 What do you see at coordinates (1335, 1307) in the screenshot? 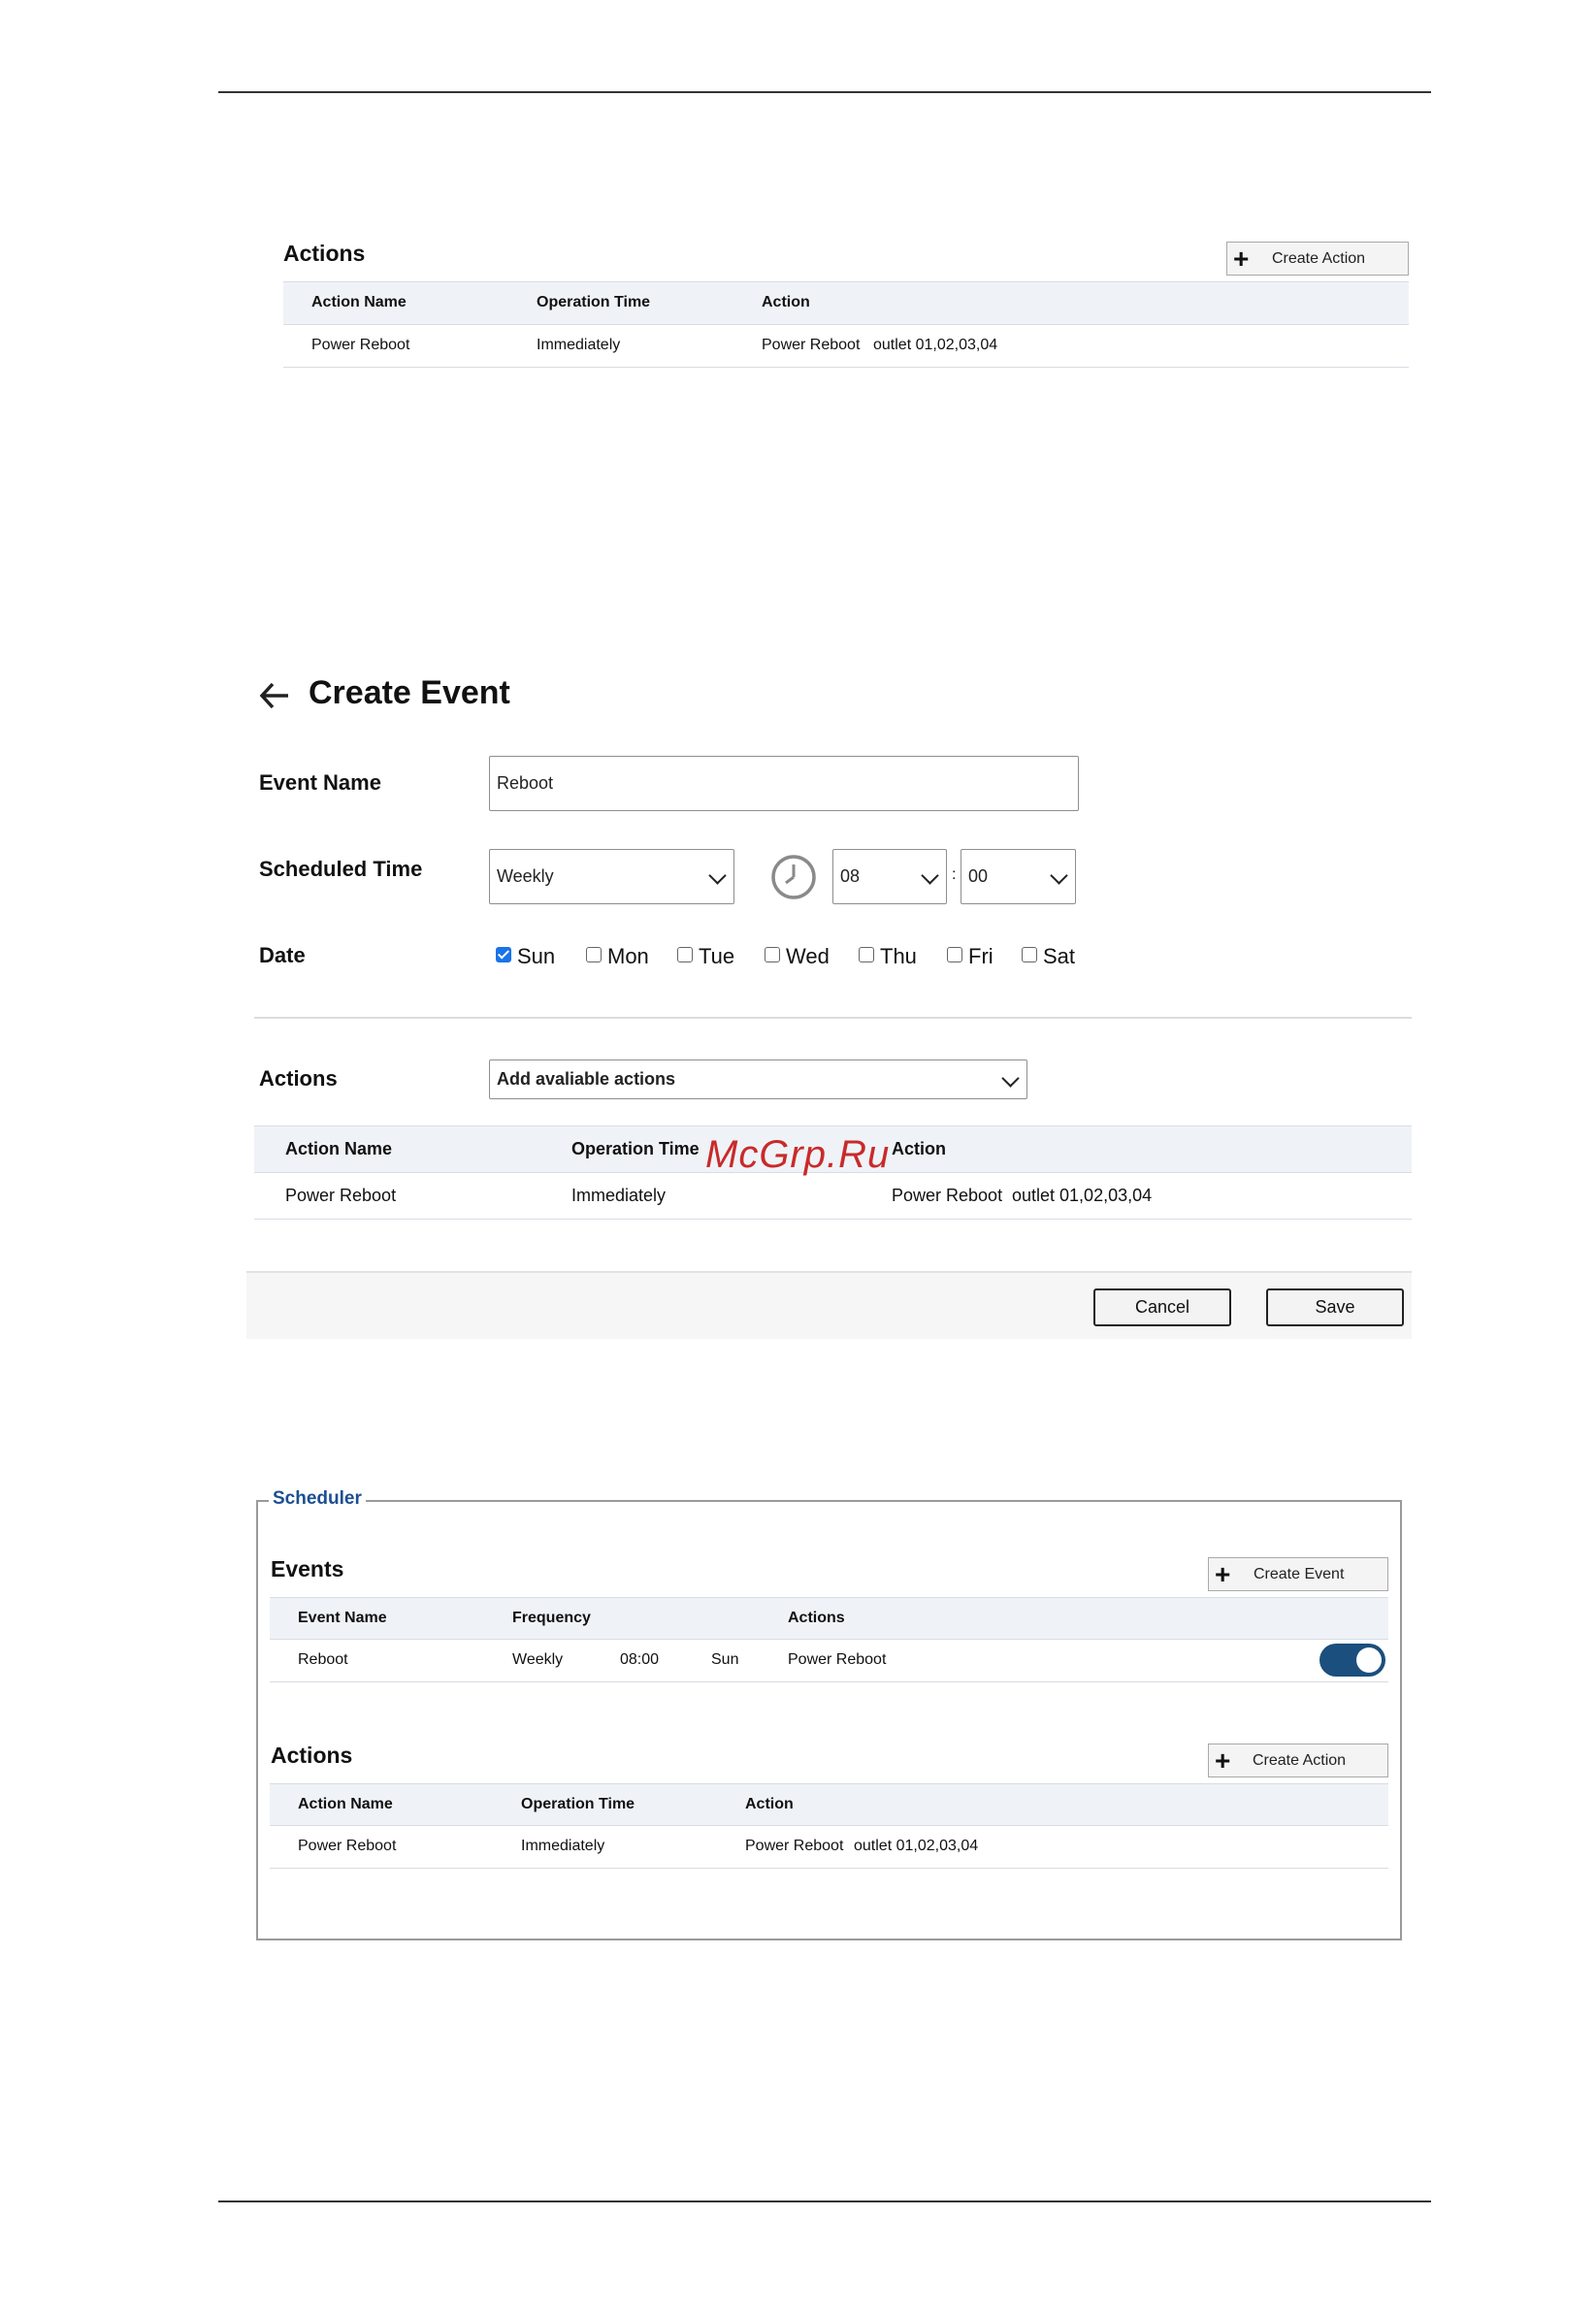
I see `save-button: Save` at bounding box center [1335, 1307].